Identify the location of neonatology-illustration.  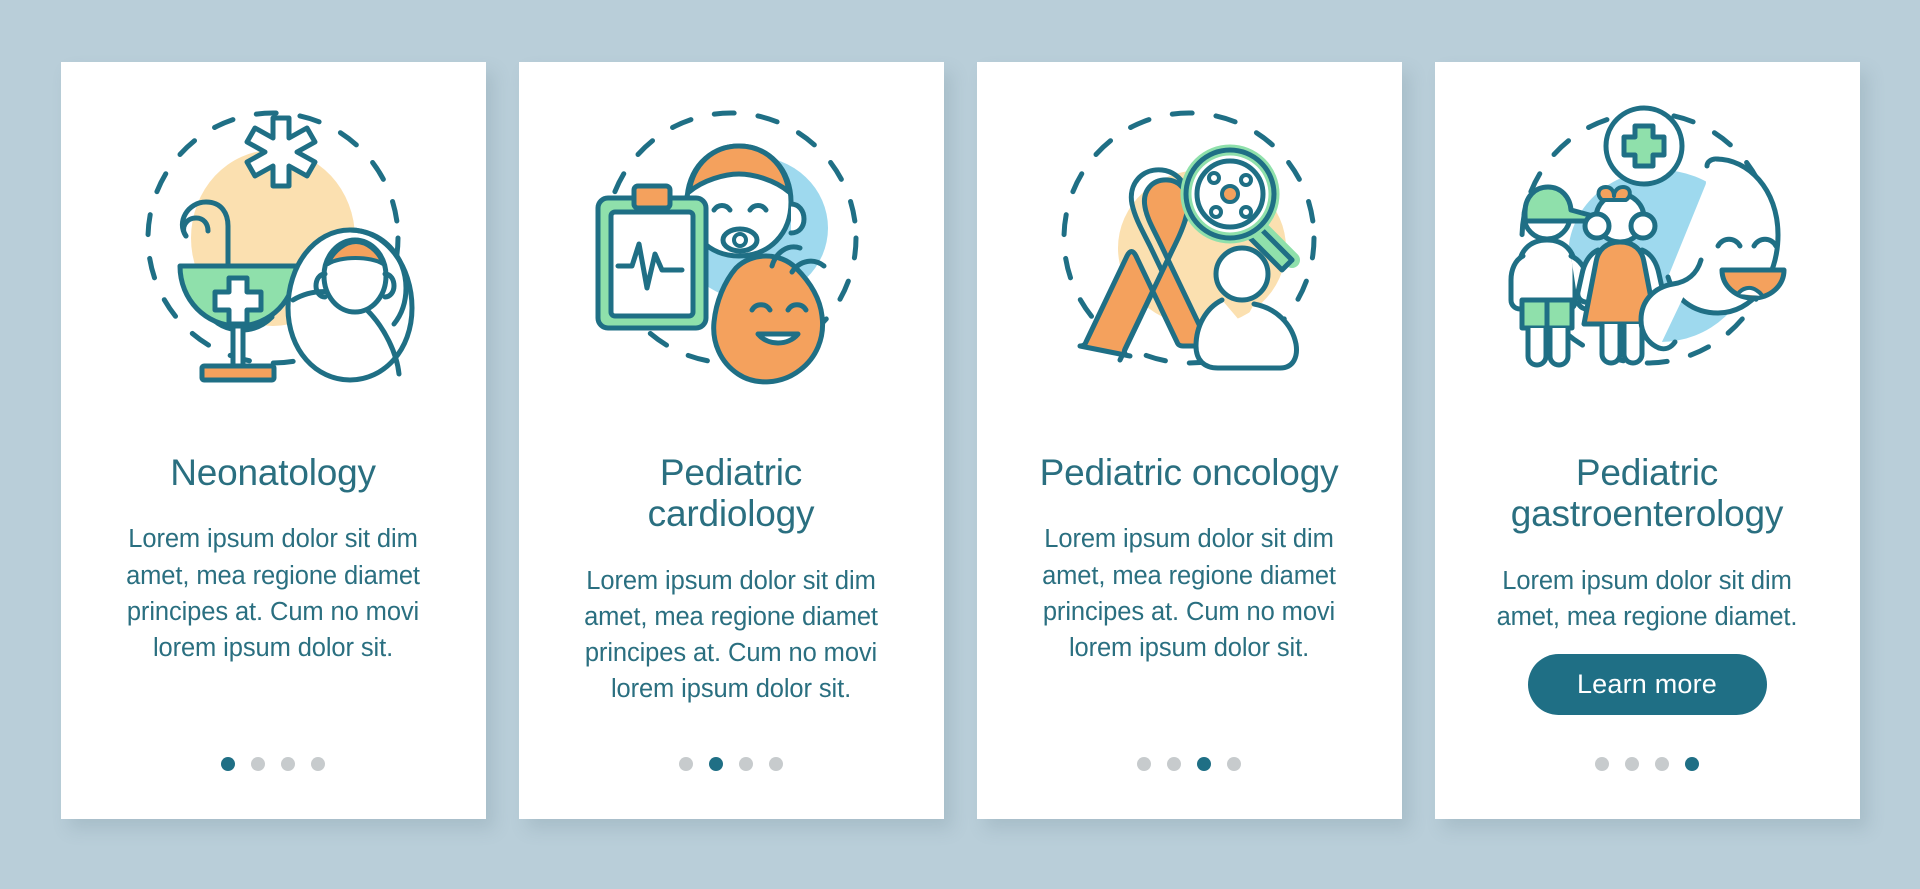
(273, 238).